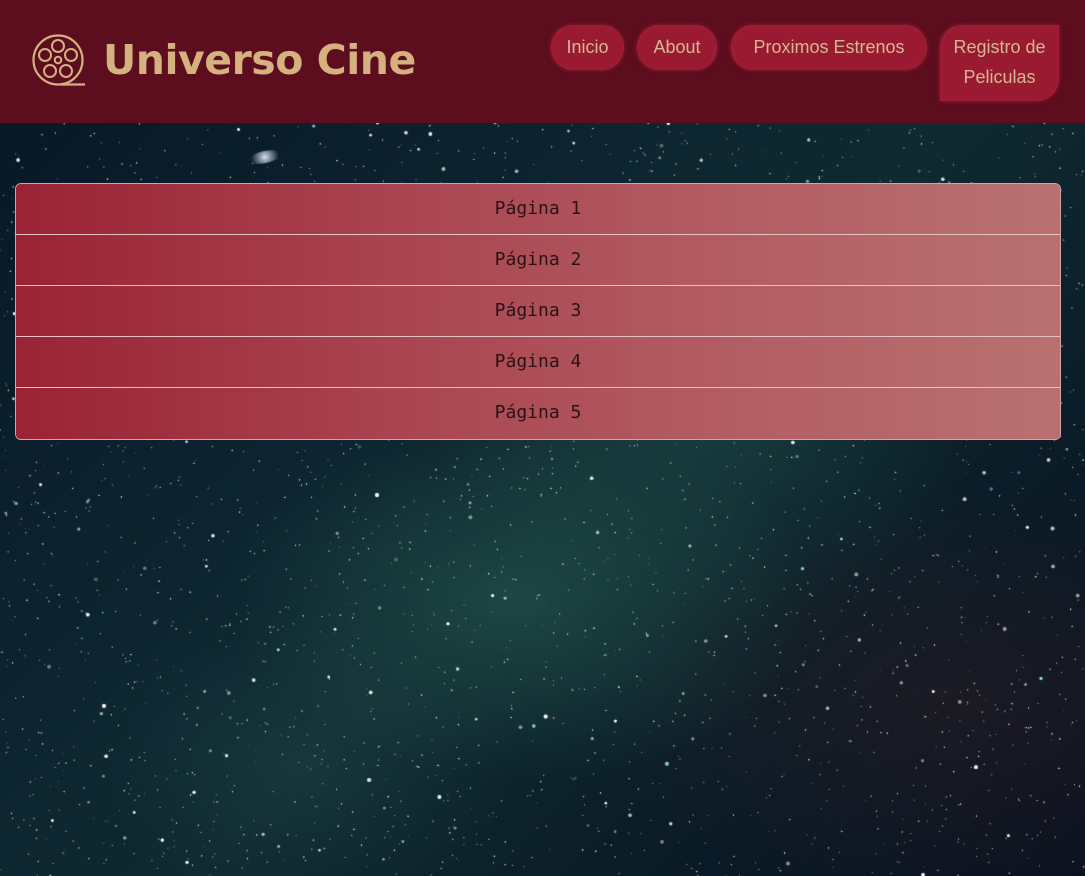 This screenshot has height=876, width=1085. Describe the element at coordinates (999, 77) in the screenshot. I see `nav-registro-label-line2: Peliculas` at that location.